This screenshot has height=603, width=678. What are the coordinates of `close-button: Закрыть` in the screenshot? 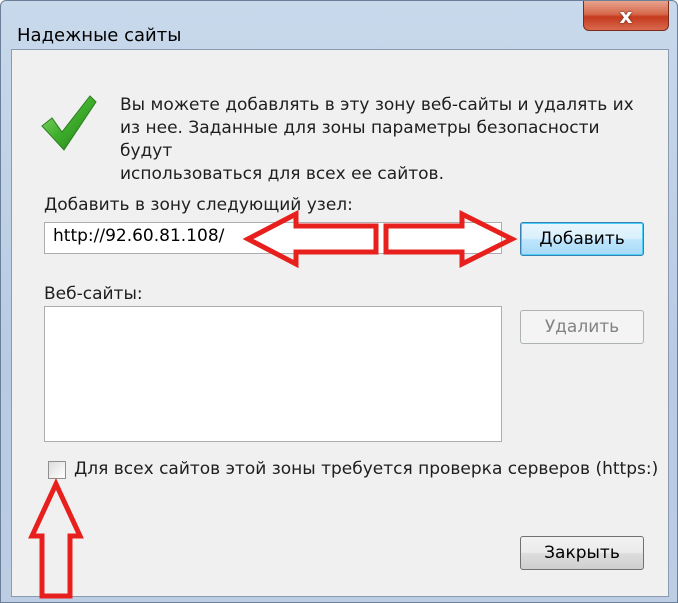 It's located at (582, 553).